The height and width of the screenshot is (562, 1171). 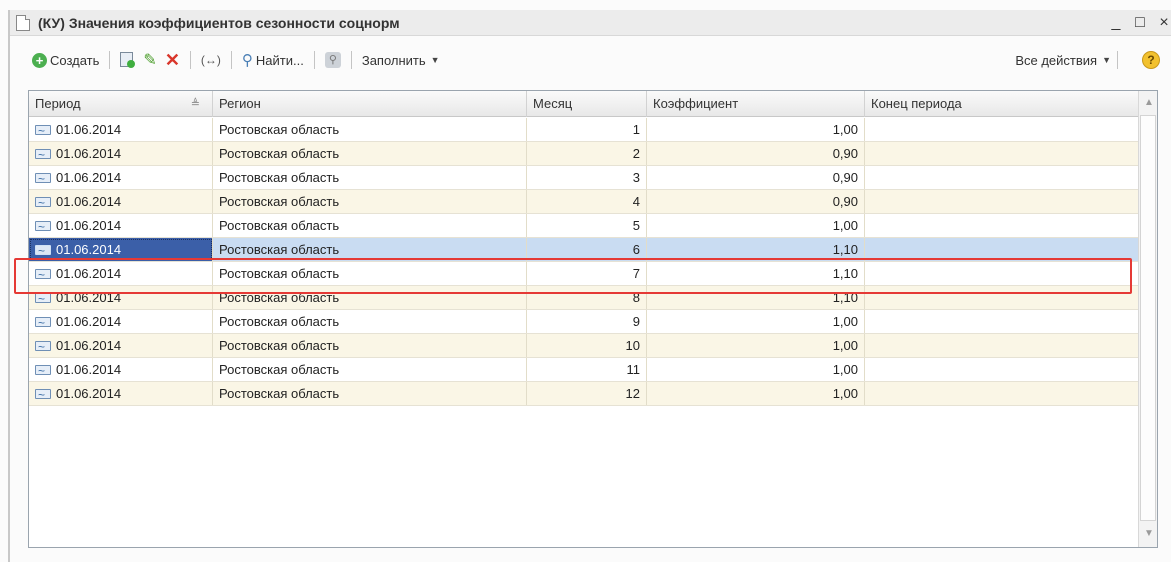 What do you see at coordinates (587, 225) in the screenshot?
I see `cell-month: 5` at bounding box center [587, 225].